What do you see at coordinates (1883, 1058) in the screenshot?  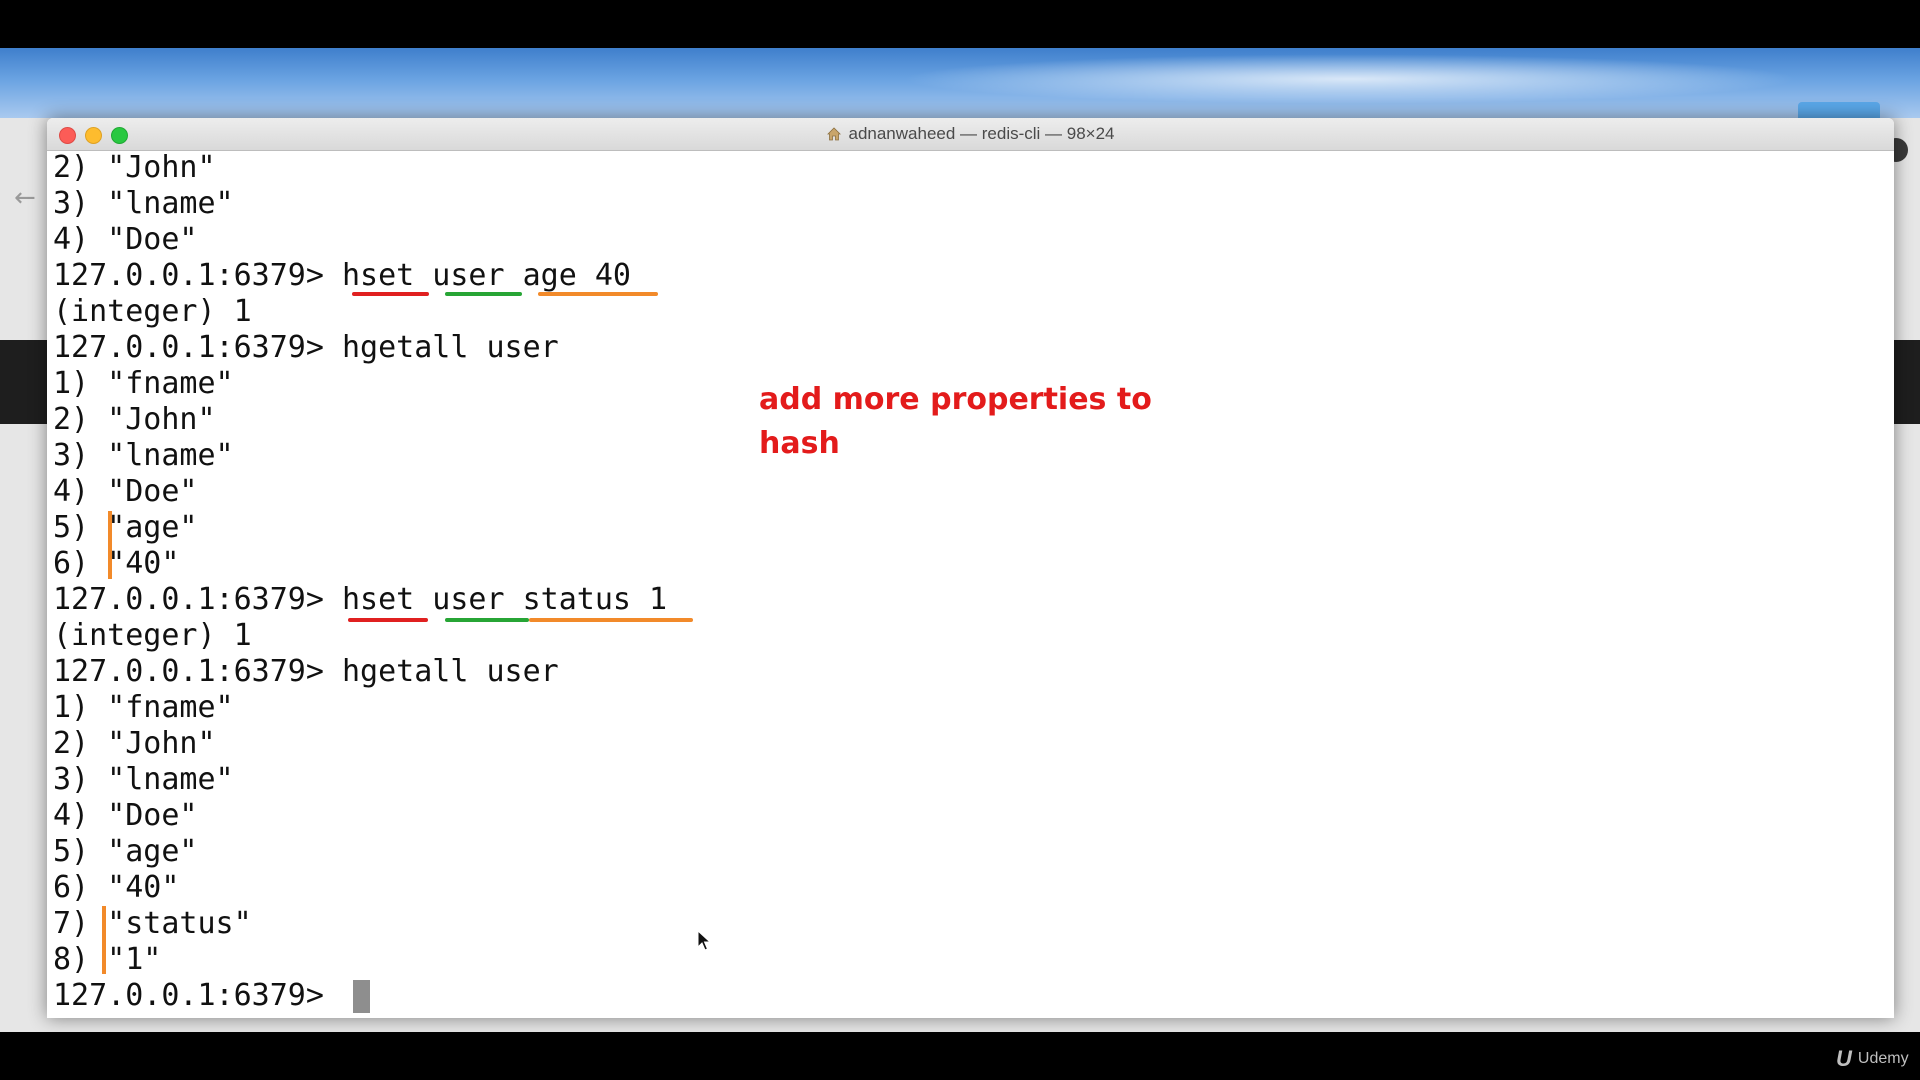 I see `watermark-text: Udemy` at bounding box center [1883, 1058].